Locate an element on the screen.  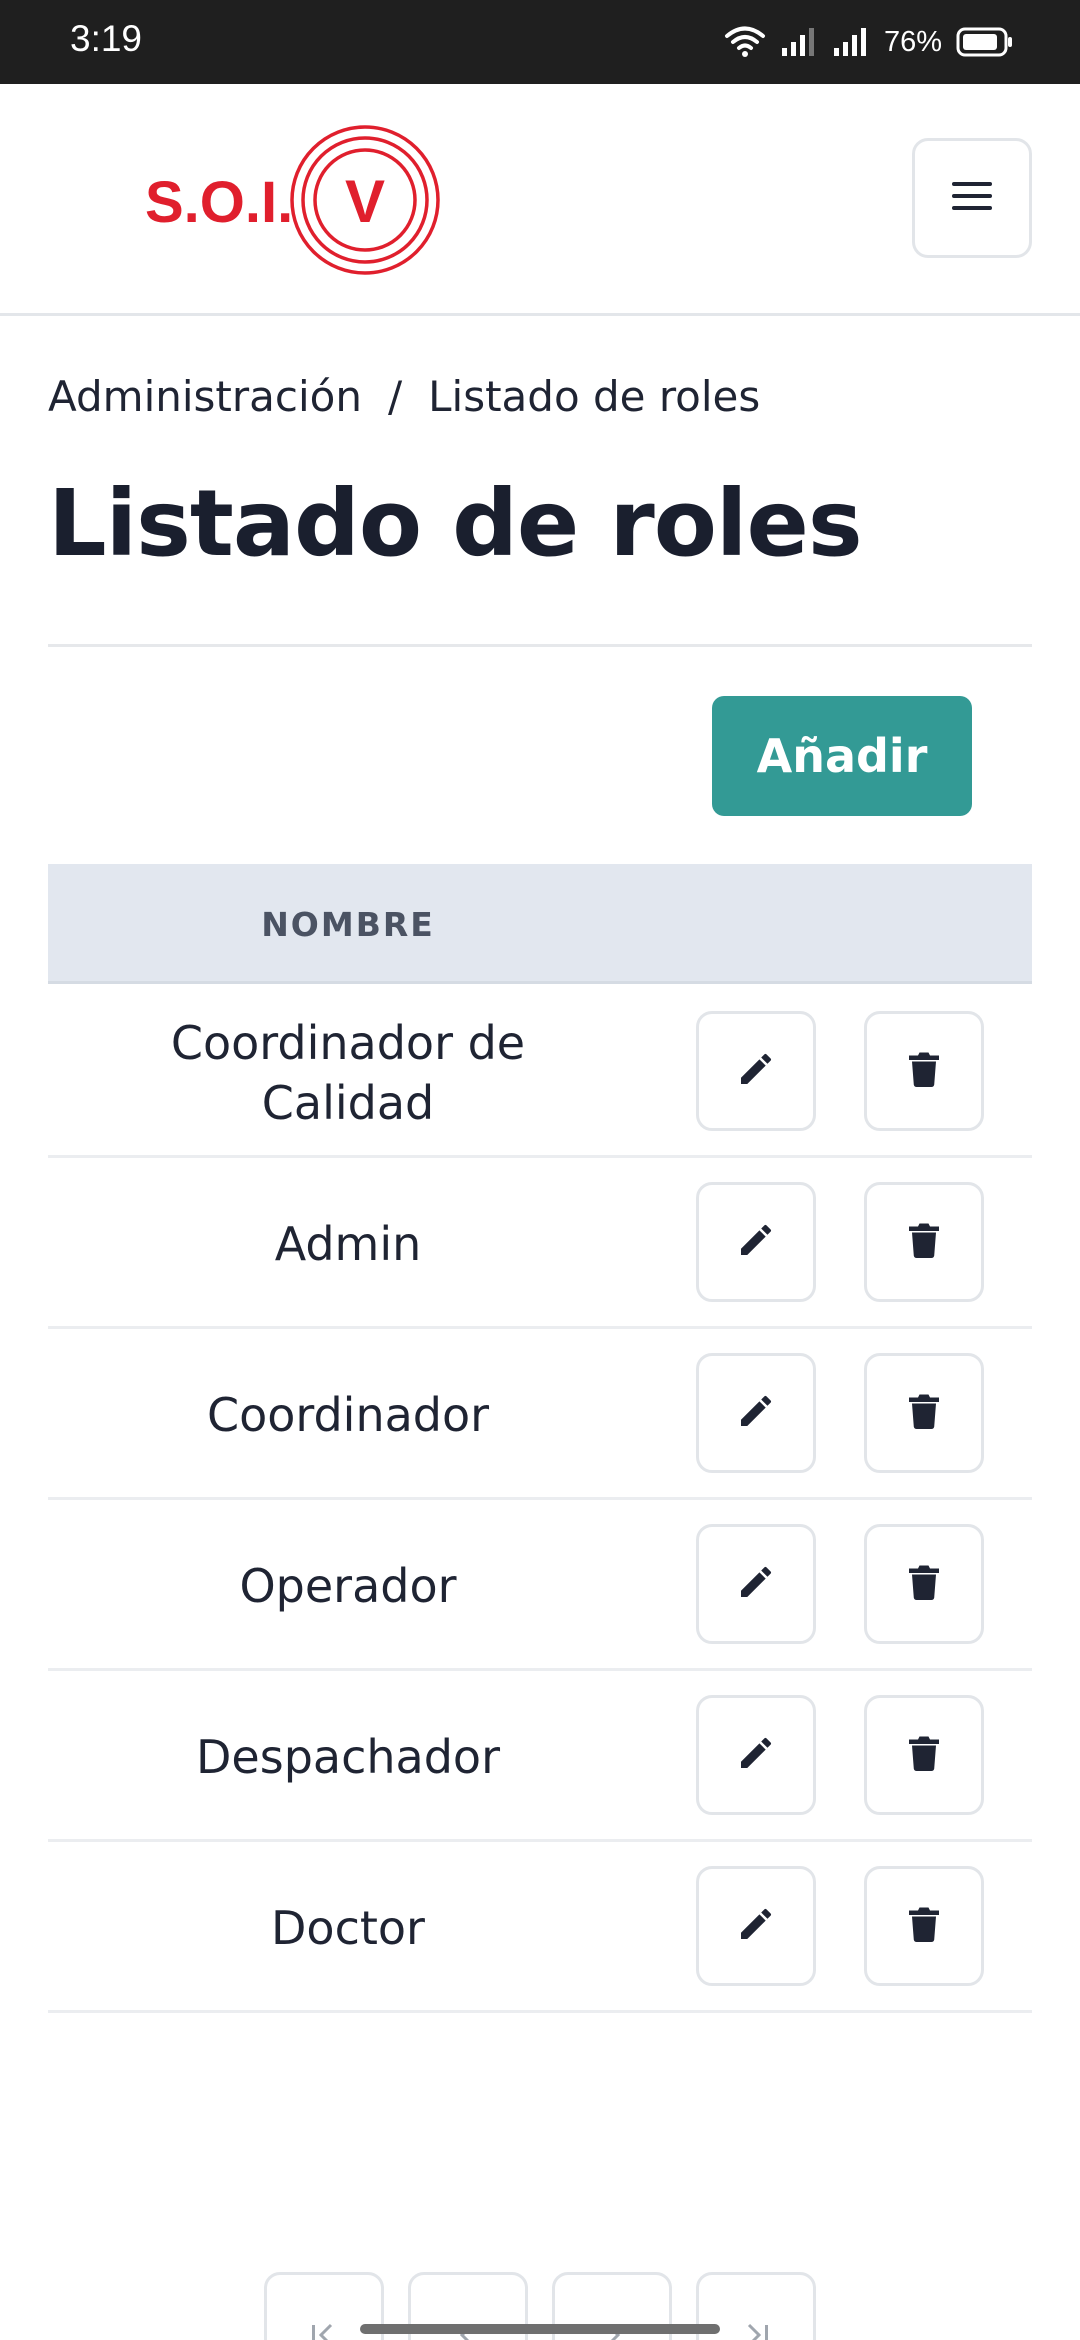
table-row: Coordinador de Calidad is located at coordinates (540, 1072).